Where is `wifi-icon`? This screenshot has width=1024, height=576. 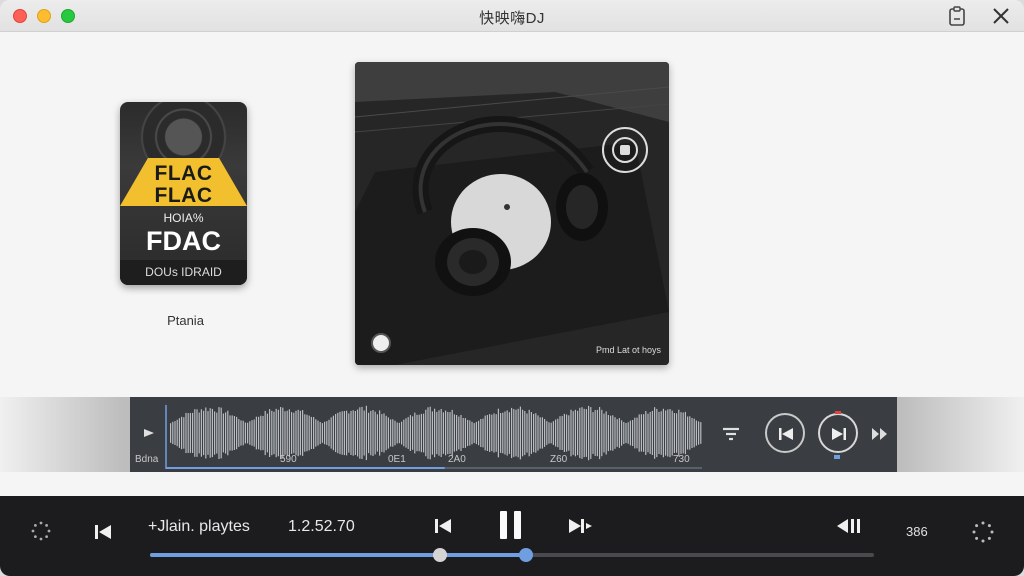 wifi-icon is located at coordinates (731, 434).